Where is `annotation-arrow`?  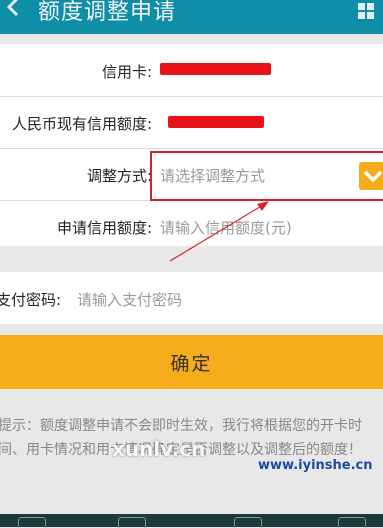 annotation-arrow is located at coordinates (219, 231).